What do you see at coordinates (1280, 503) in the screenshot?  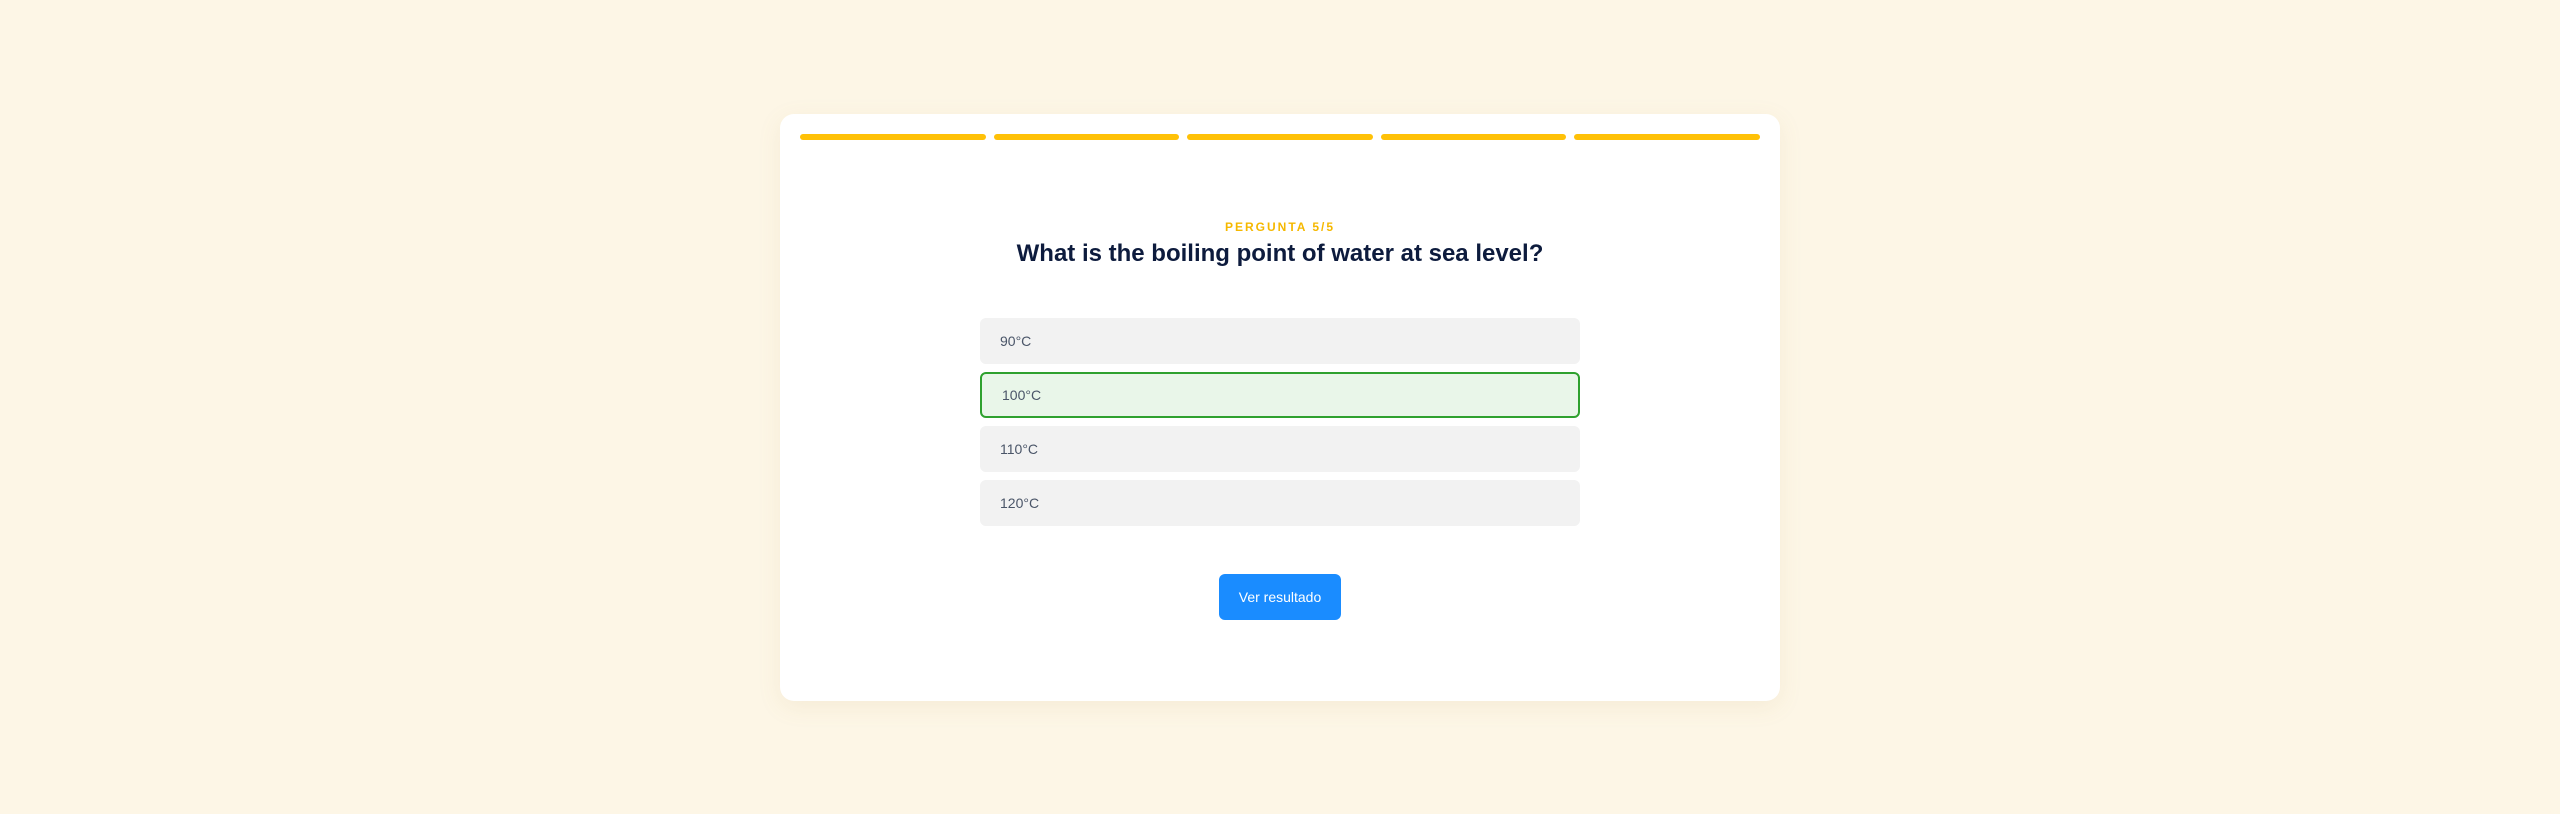 I see `answer-option-4: 120°C` at bounding box center [1280, 503].